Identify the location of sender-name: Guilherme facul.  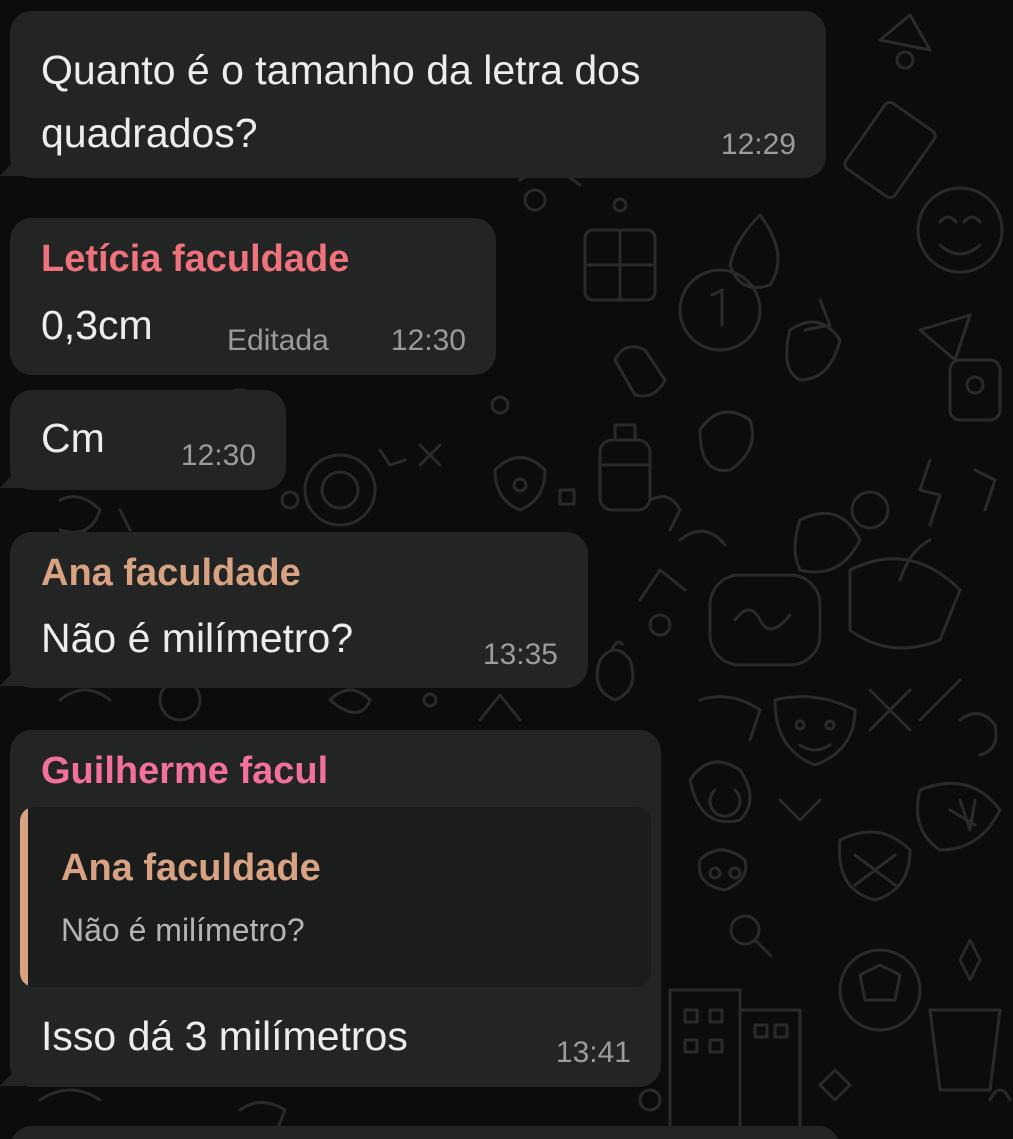
(184, 771).